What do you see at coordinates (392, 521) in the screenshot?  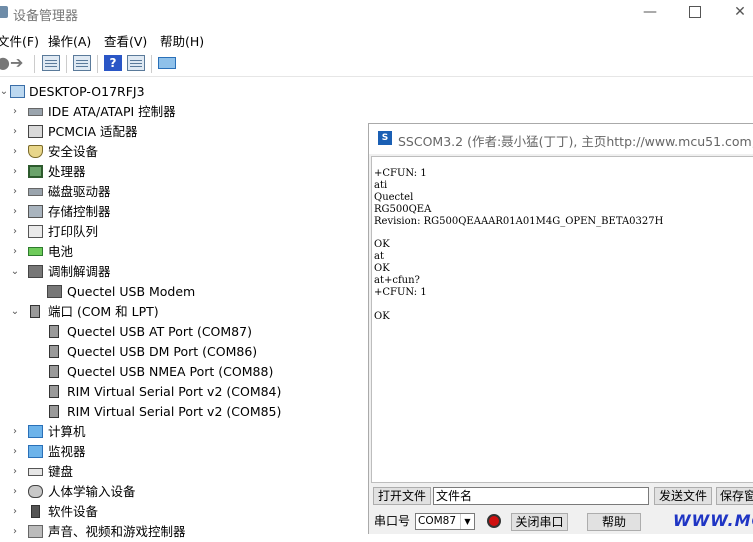 I see `port-label: 串口号` at bounding box center [392, 521].